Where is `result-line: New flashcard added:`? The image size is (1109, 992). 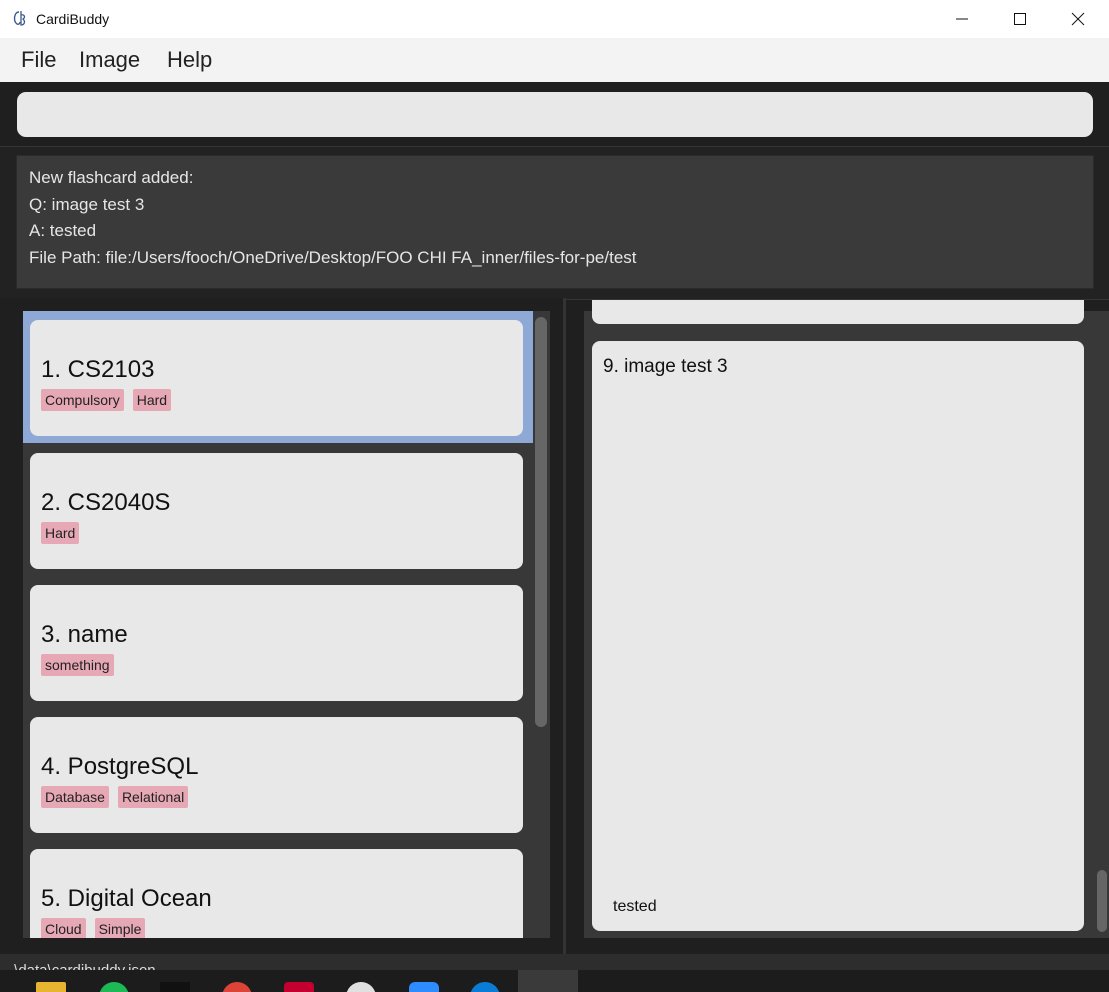 result-line: New flashcard added: is located at coordinates (111, 177).